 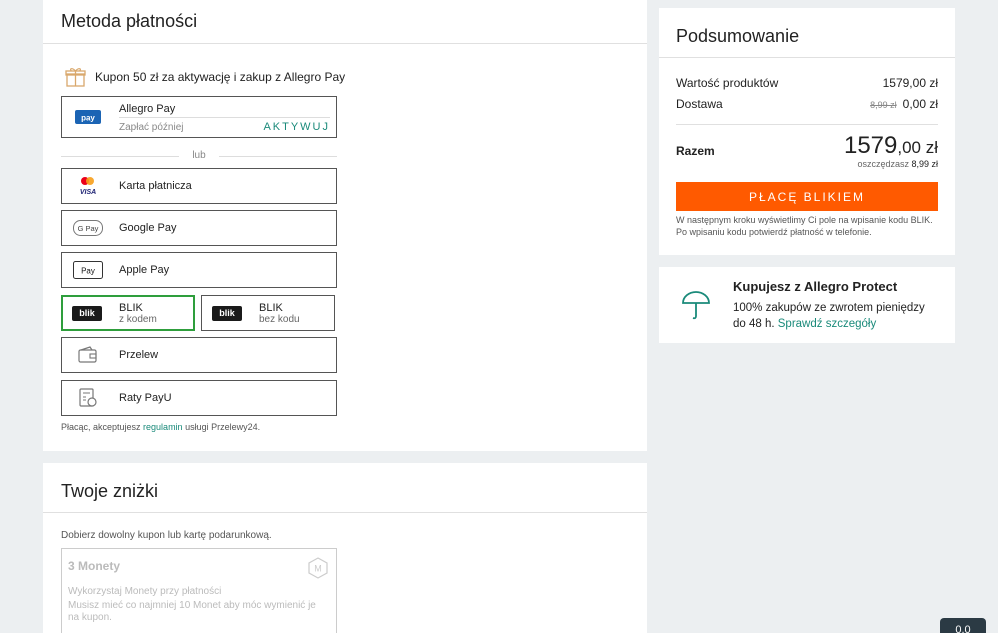 I want to click on products-label: Wartość produktów, so click(x=727, y=83).